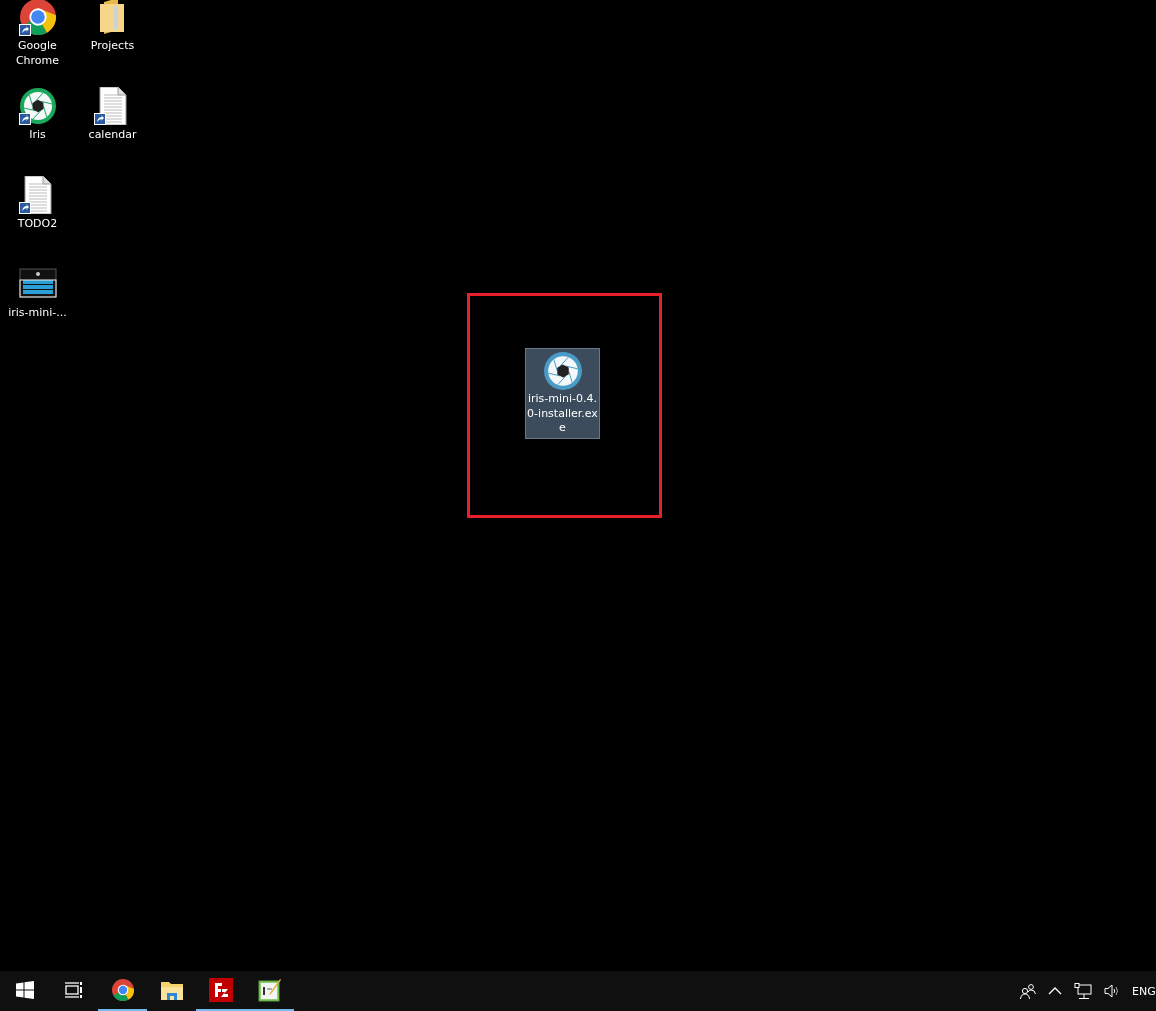 The image size is (1156, 1011). What do you see at coordinates (1144, 991) in the screenshot?
I see `language-indicator: ENG` at bounding box center [1144, 991].